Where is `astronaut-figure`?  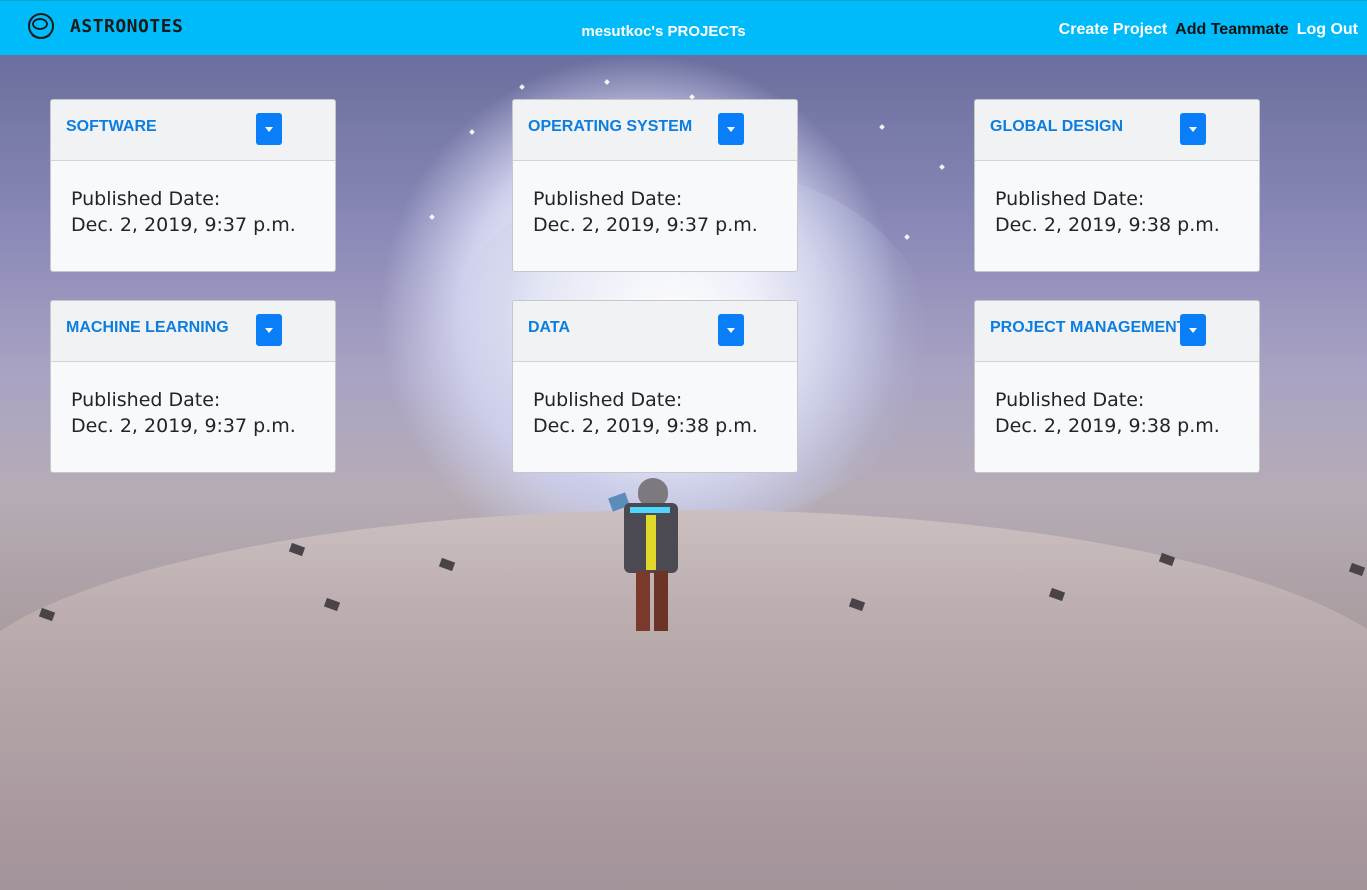
astronaut-figure is located at coordinates (648, 556).